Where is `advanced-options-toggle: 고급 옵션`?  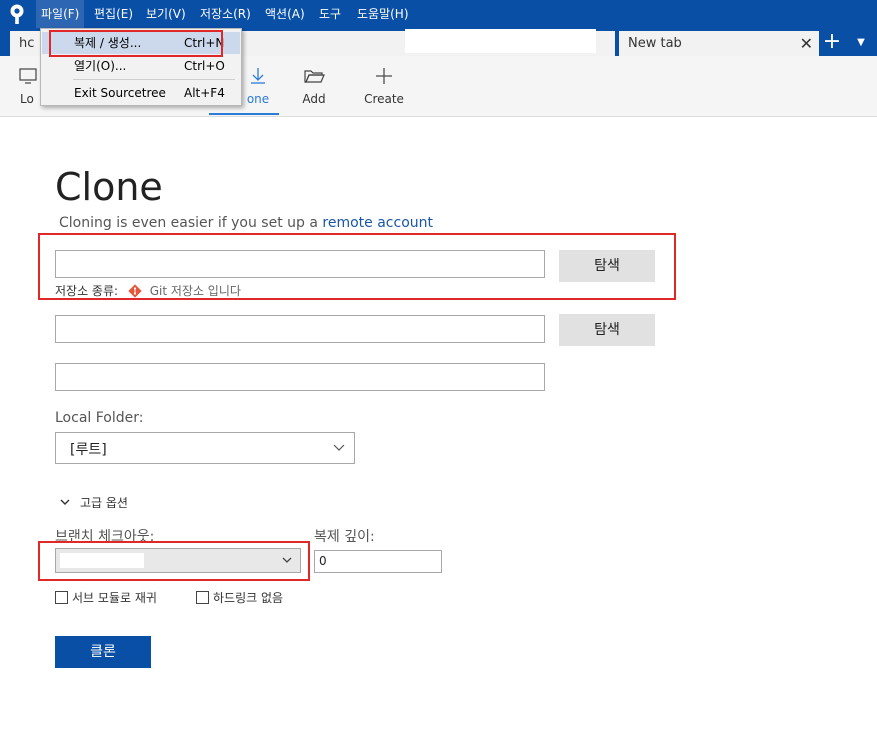
advanced-options-toggle: 고급 옵션 is located at coordinates (94, 502).